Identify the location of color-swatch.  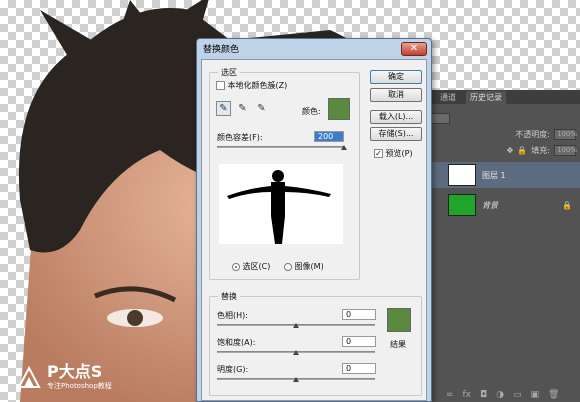
(339, 109).